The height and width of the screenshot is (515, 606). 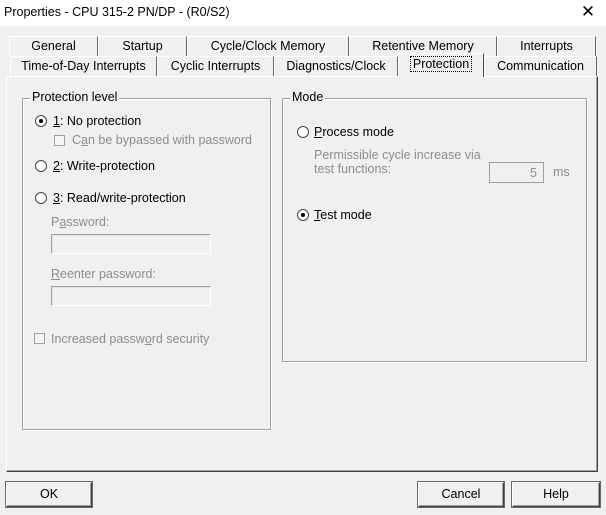 I want to click on protection-level-legend: Protection level, so click(x=75, y=97).